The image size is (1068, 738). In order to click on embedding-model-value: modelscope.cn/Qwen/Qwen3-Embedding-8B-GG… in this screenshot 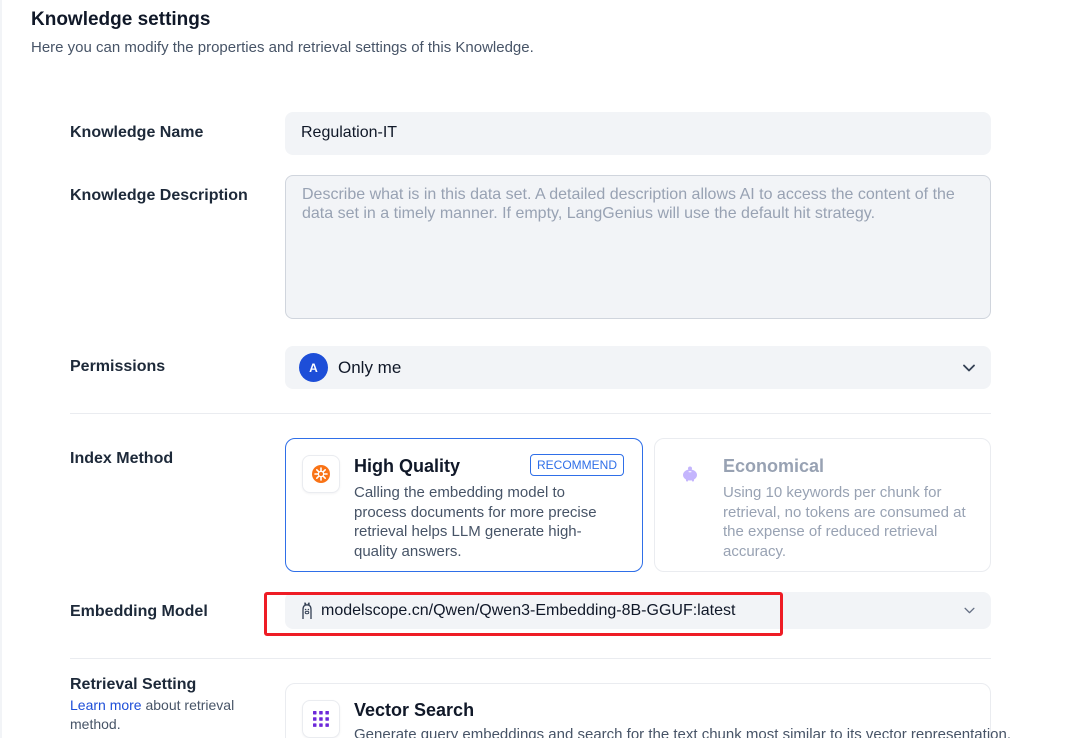, I will do `click(528, 610)`.